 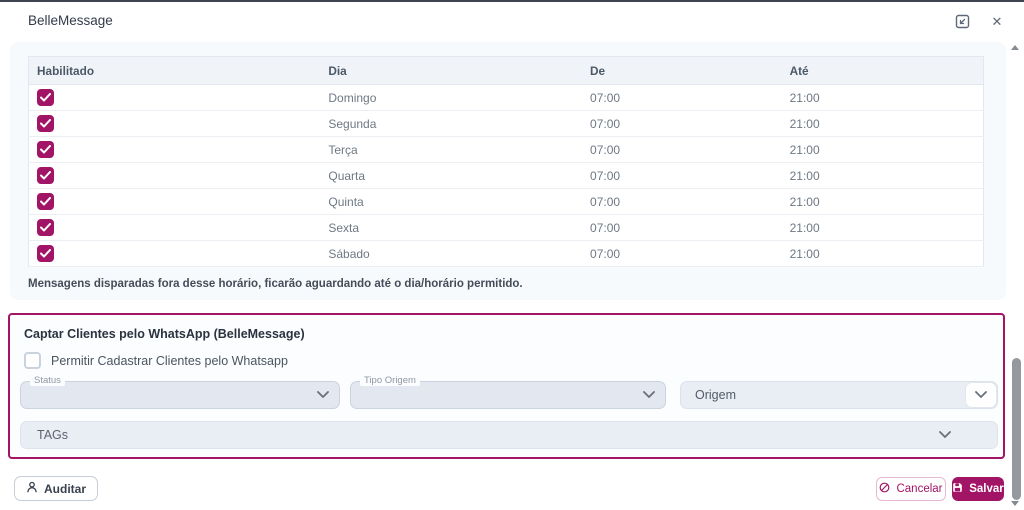 I want to click on modal-title: BelleMessage, so click(x=70, y=20).